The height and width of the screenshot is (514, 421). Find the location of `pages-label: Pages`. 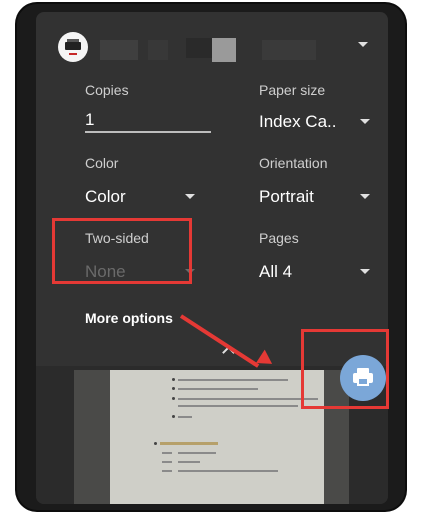

pages-label: Pages is located at coordinates (279, 238).